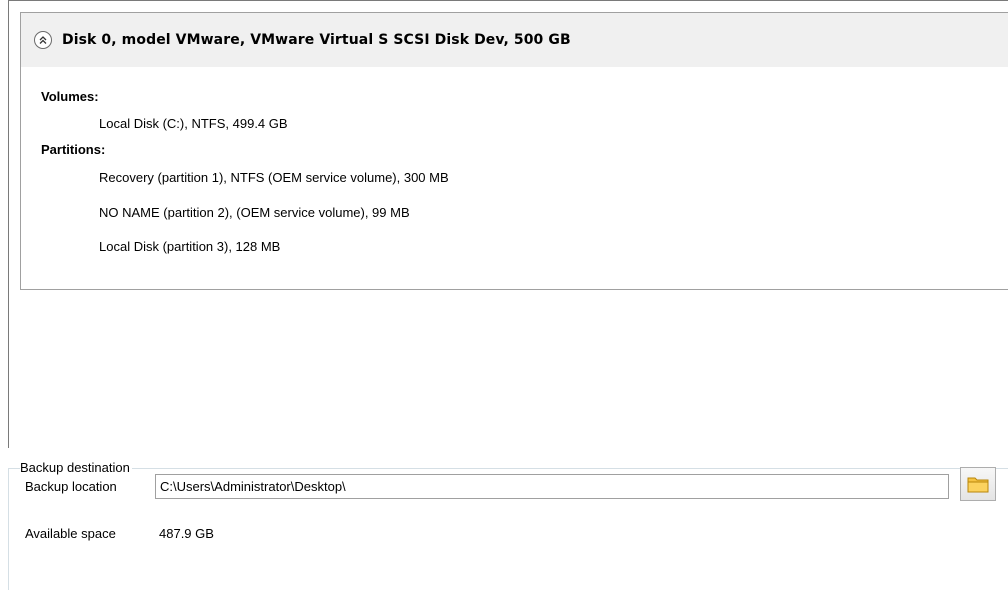 The width and height of the screenshot is (1008, 590). Describe the element at coordinates (71, 486) in the screenshot. I see `backup-location-label: Backup location` at that location.